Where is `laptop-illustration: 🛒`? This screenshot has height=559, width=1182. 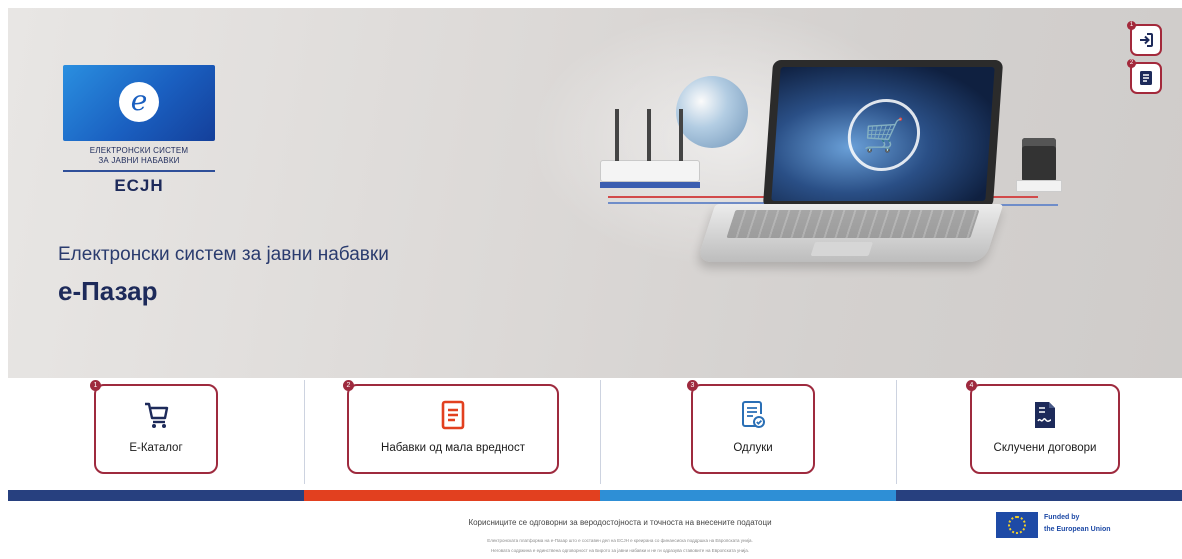
laptop-illustration: 🛒 is located at coordinates (883, 134).